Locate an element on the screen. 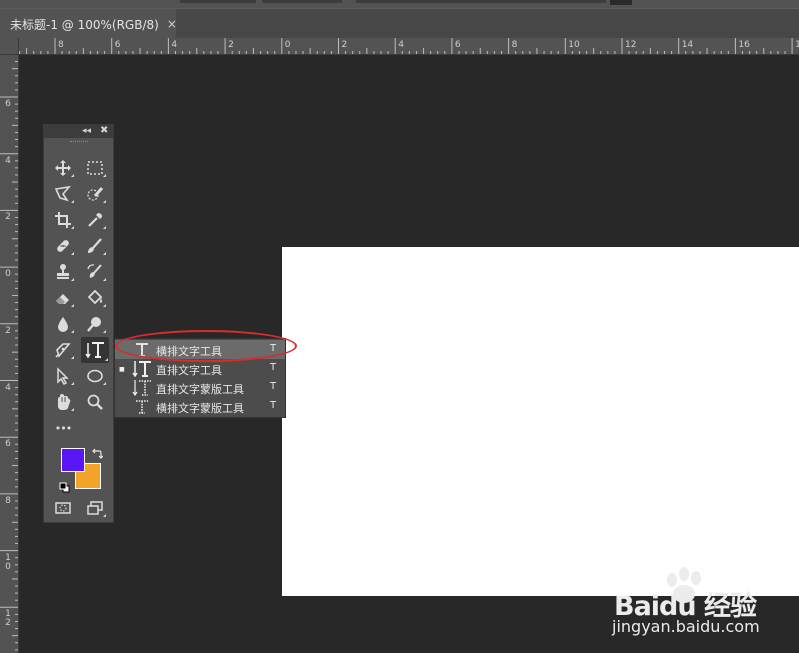 The image size is (799, 653). crop-tool is located at coordinates (63, 220).